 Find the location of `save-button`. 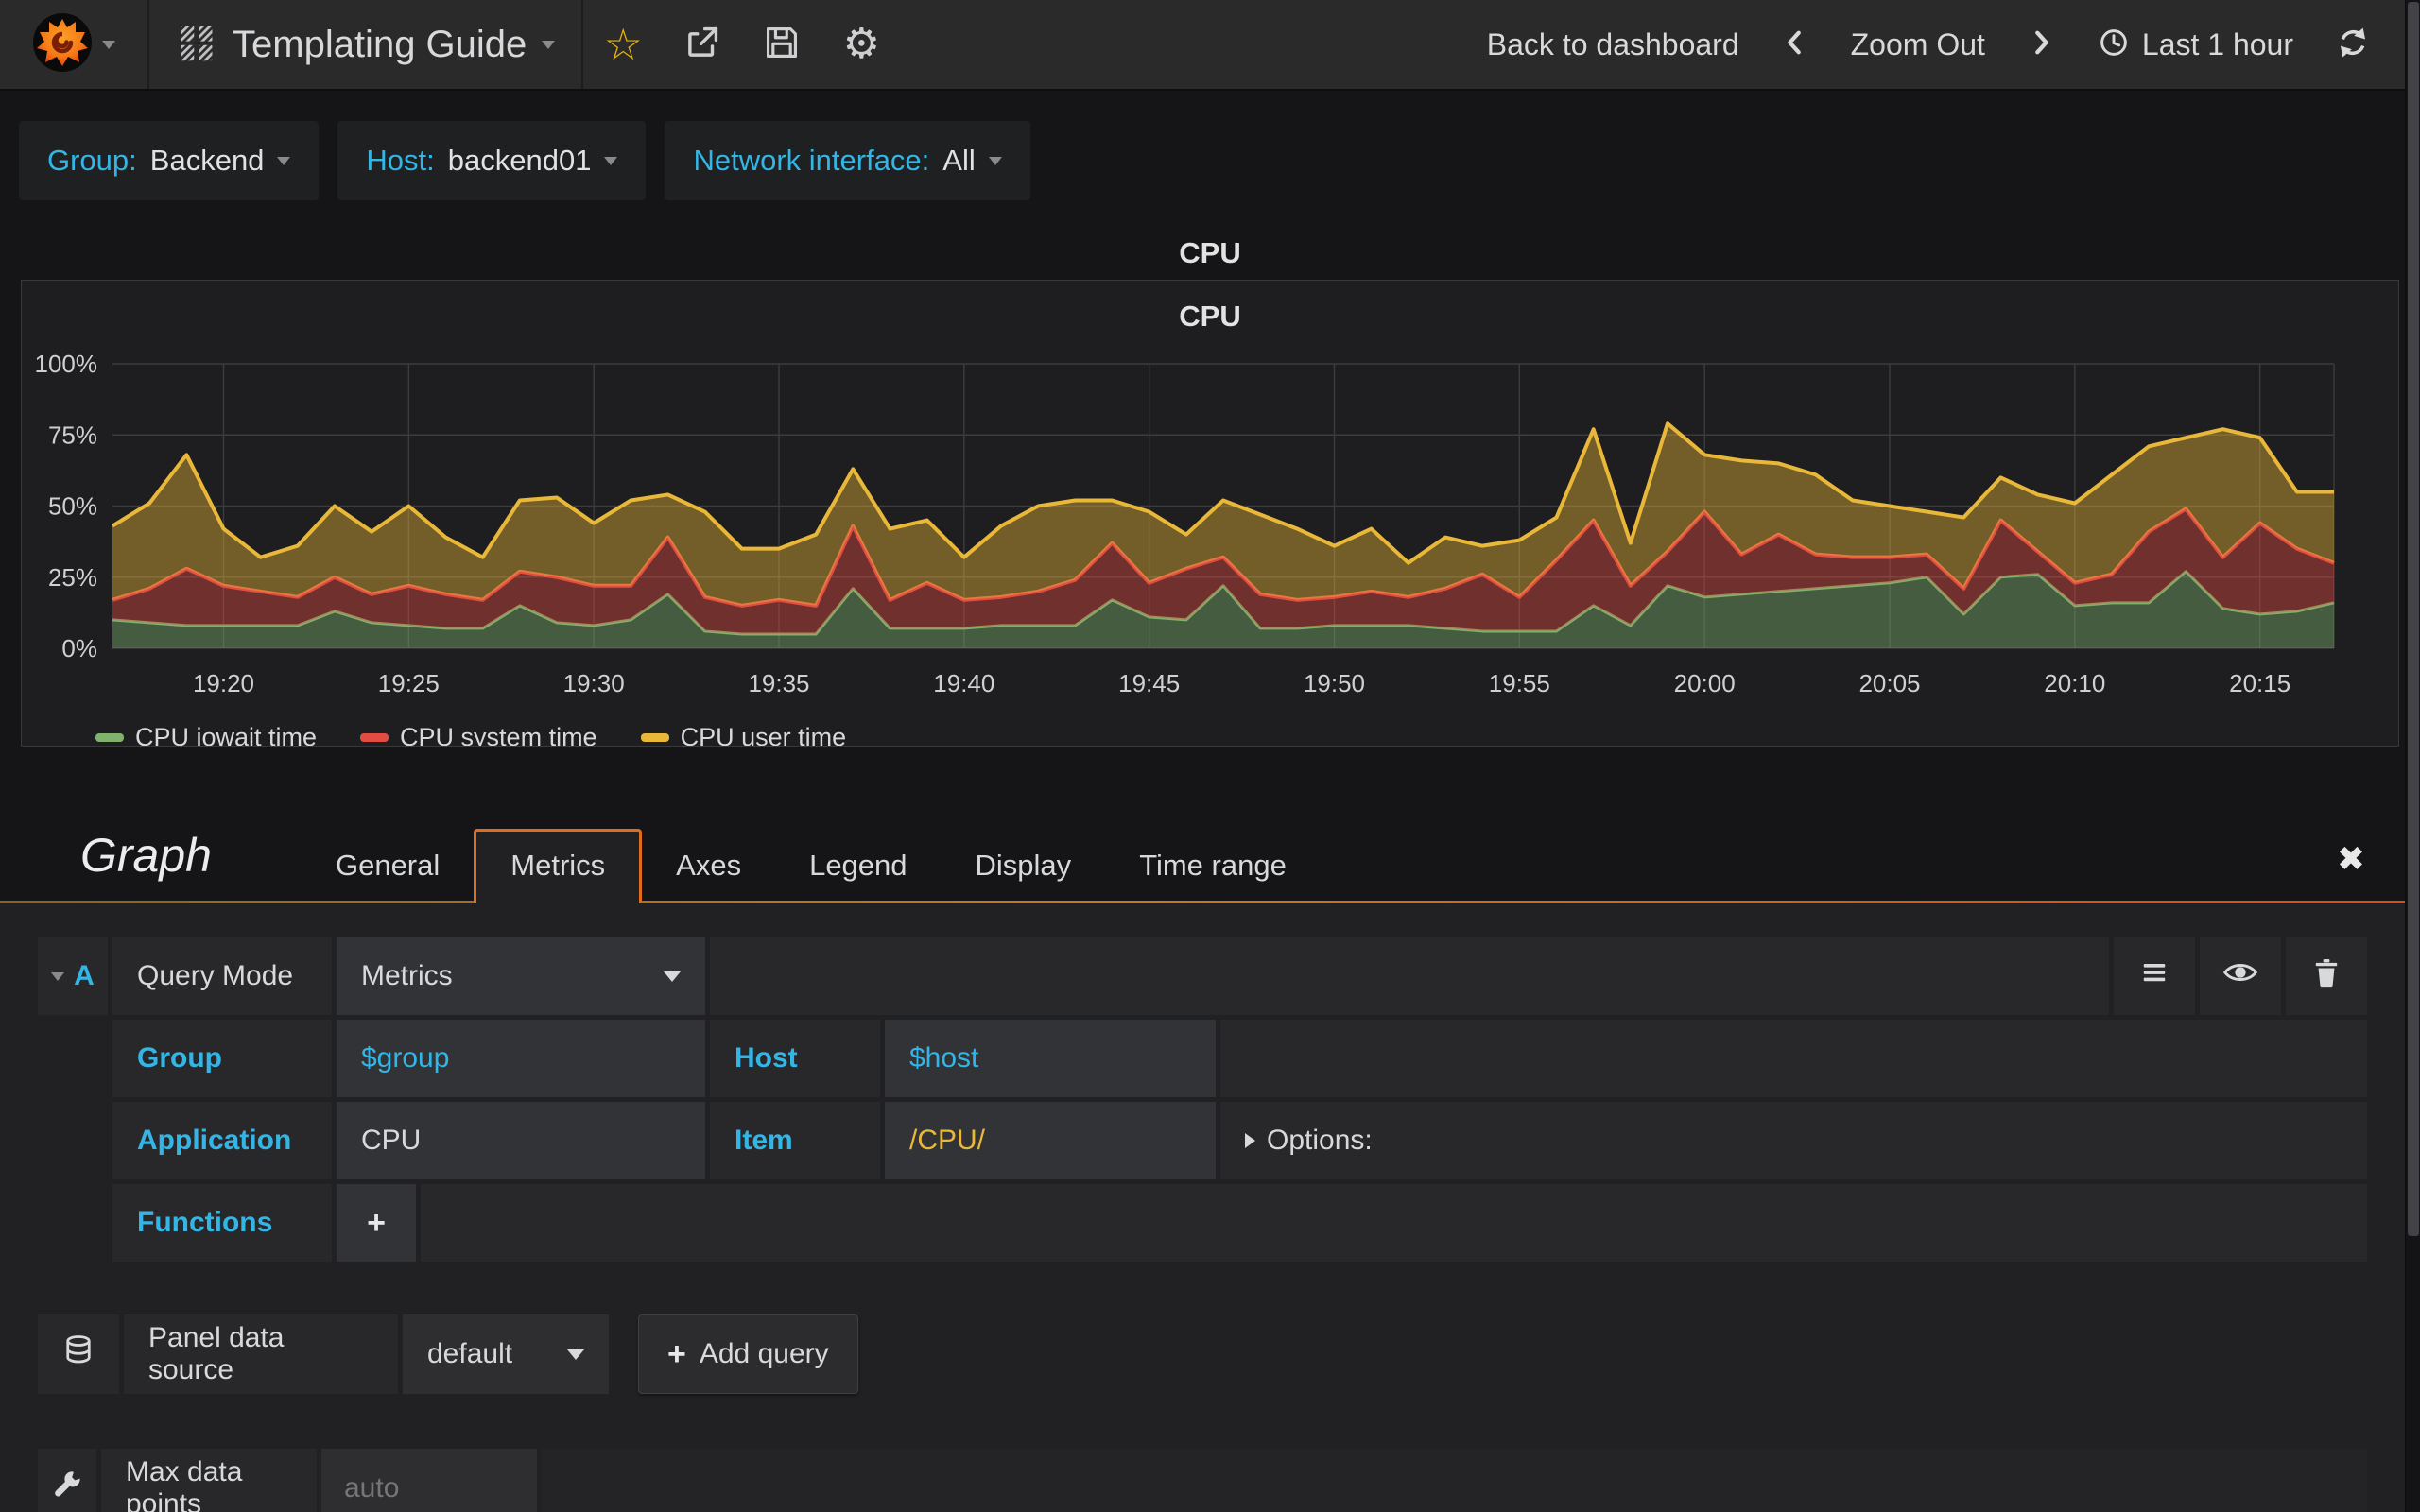

save-button is located at coordinates (781, 44).